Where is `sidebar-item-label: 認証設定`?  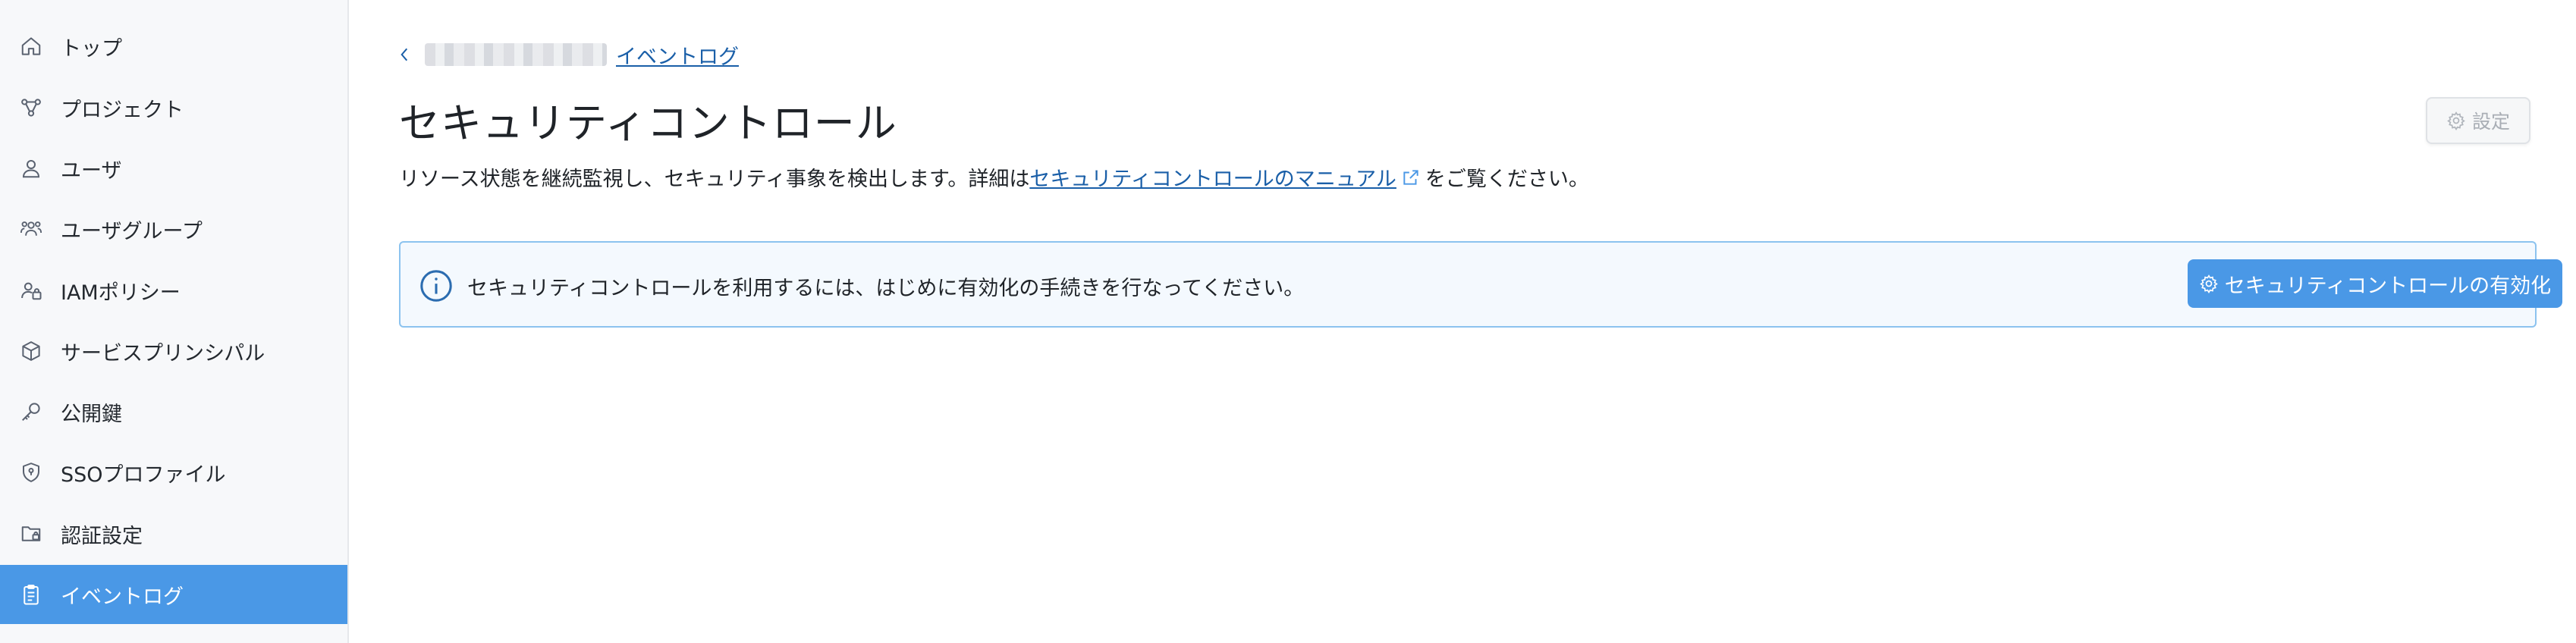
sidebar-item-label: 認証設定 is located at coordinates (102, 536).